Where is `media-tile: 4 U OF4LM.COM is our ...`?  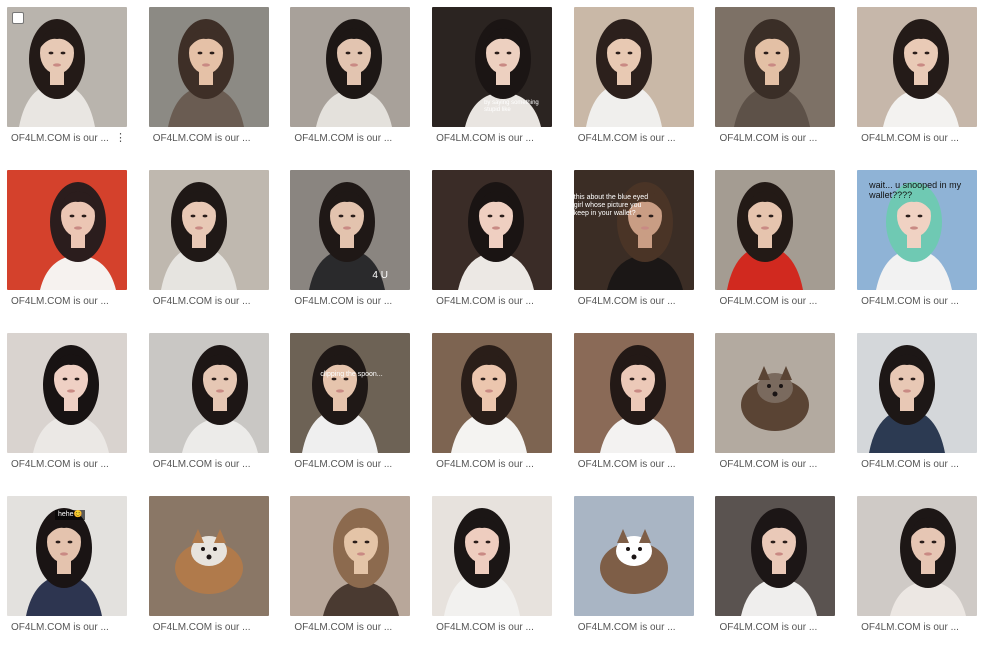 media-tile: 4 U OF4LM.COM is our ... is located at coordinates (350, 245).